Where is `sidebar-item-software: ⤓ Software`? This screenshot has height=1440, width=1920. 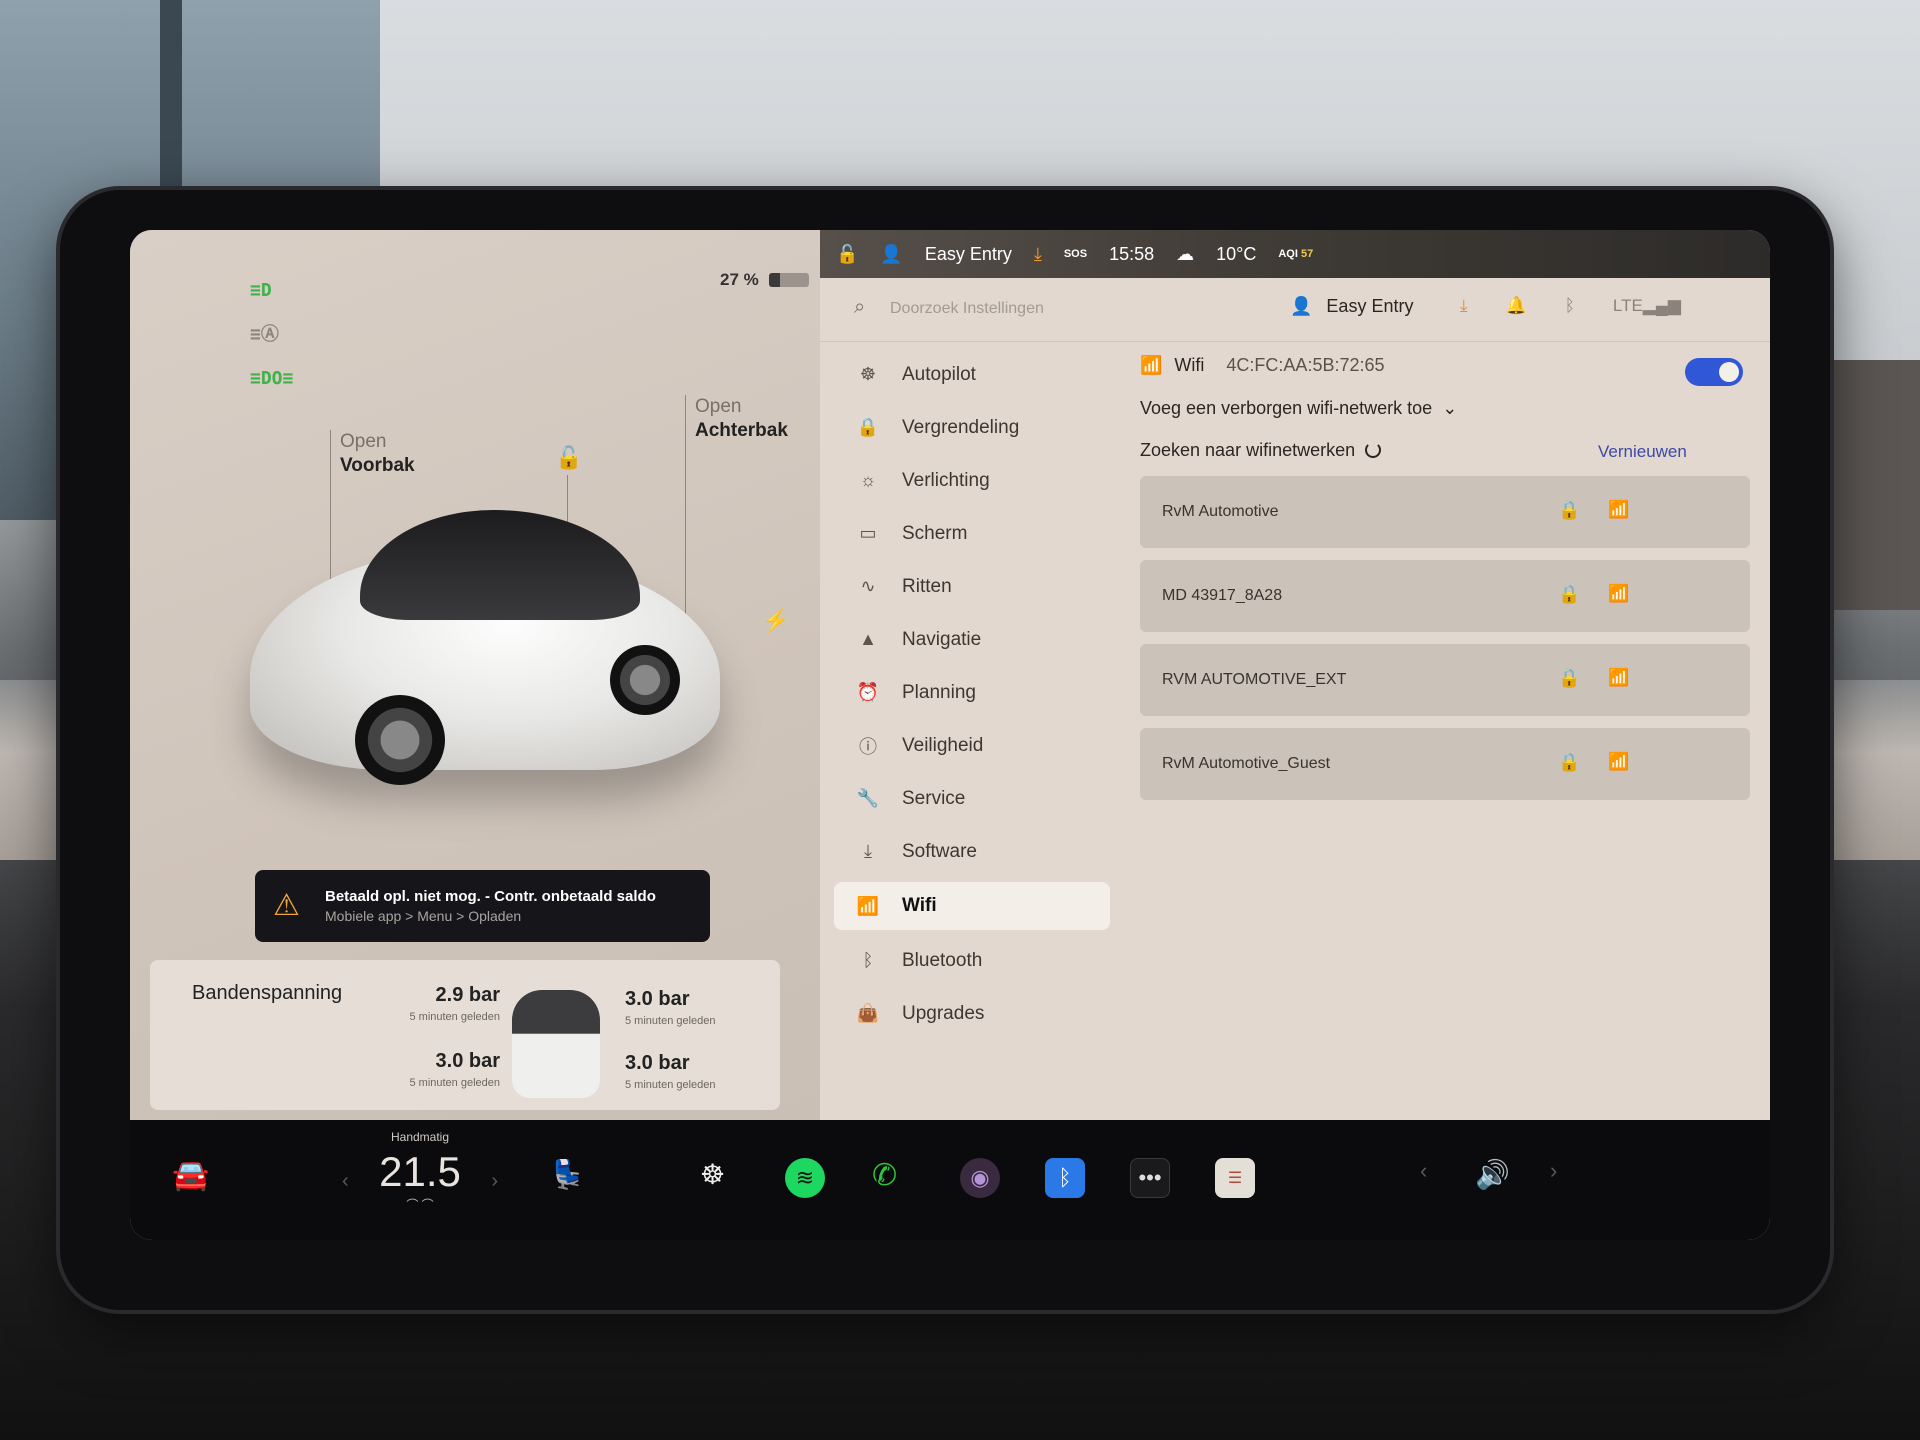 sidebar-item-software: ⤓ Software is located at coordinates (970, 851).